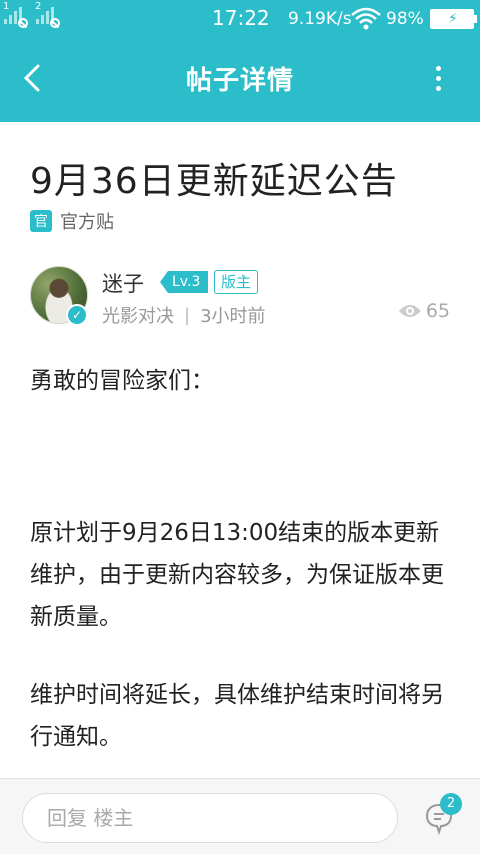 The height and width of the screenshot is (854, 480). I want to click on status-bar: 1 2 17:22 9.19K/s 98% ⚡, so click(240, 18).